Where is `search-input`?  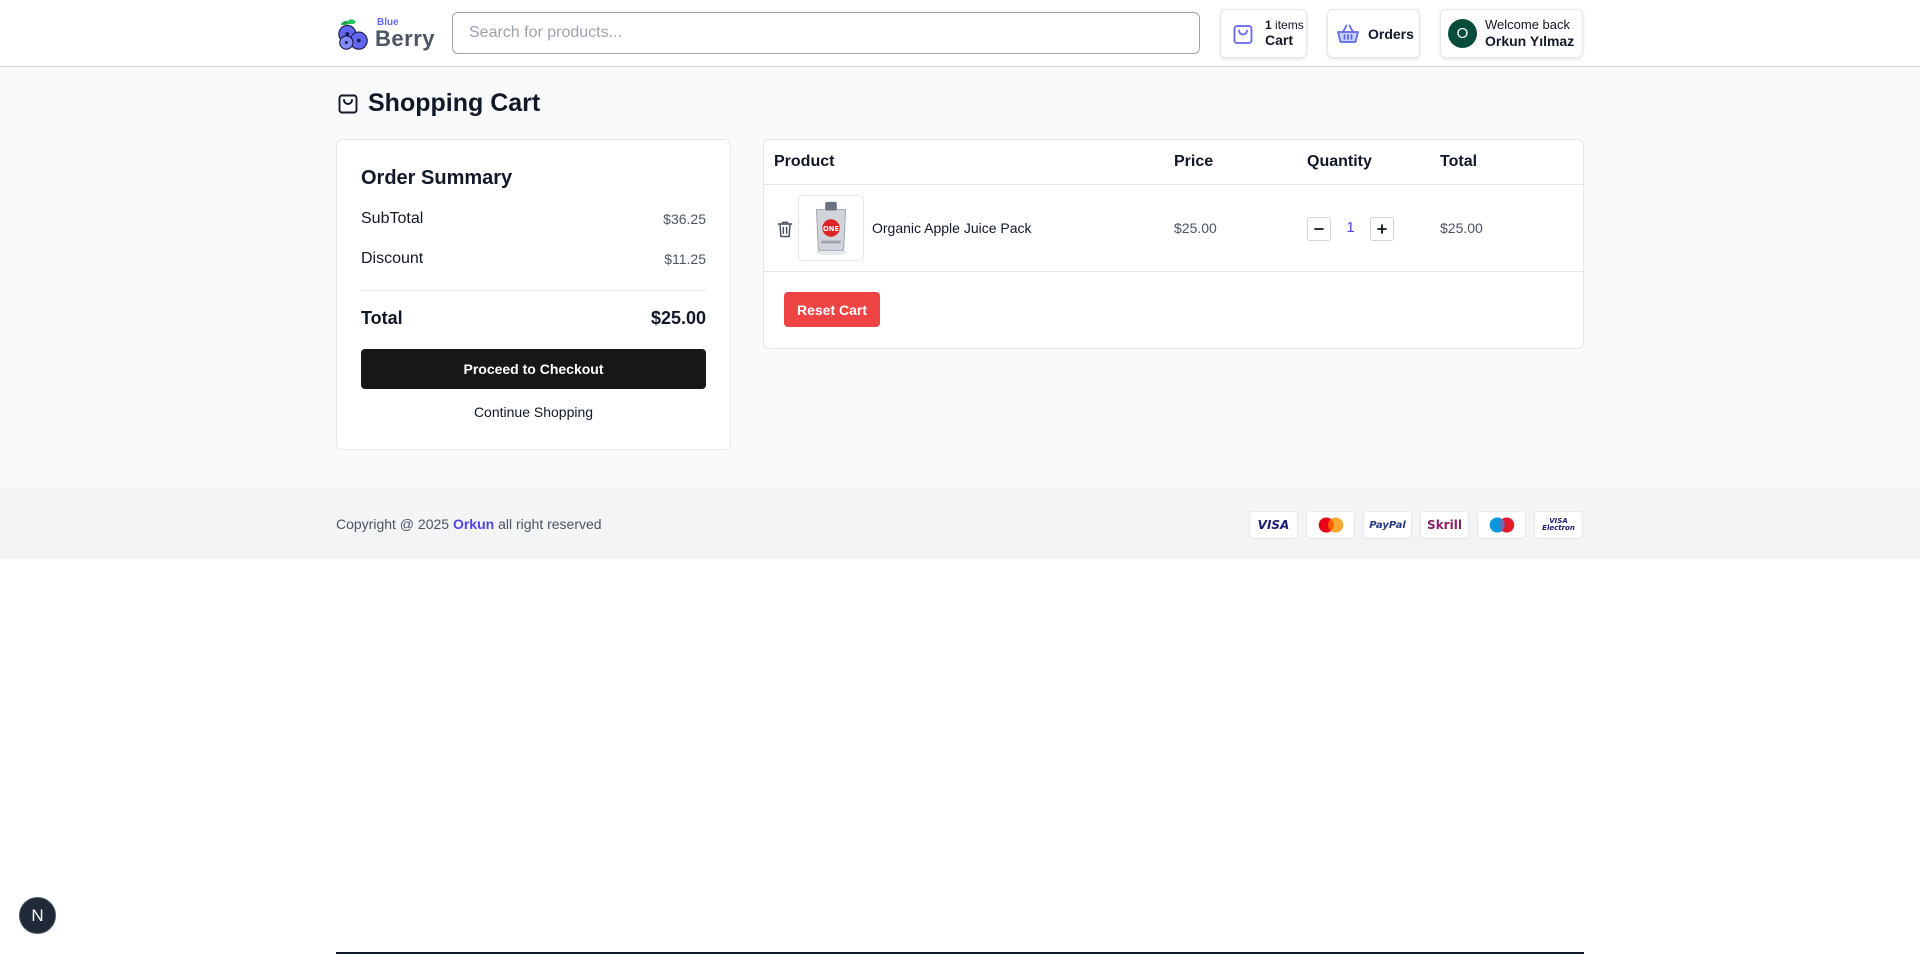
search-input is located at coordinates (826, 33).